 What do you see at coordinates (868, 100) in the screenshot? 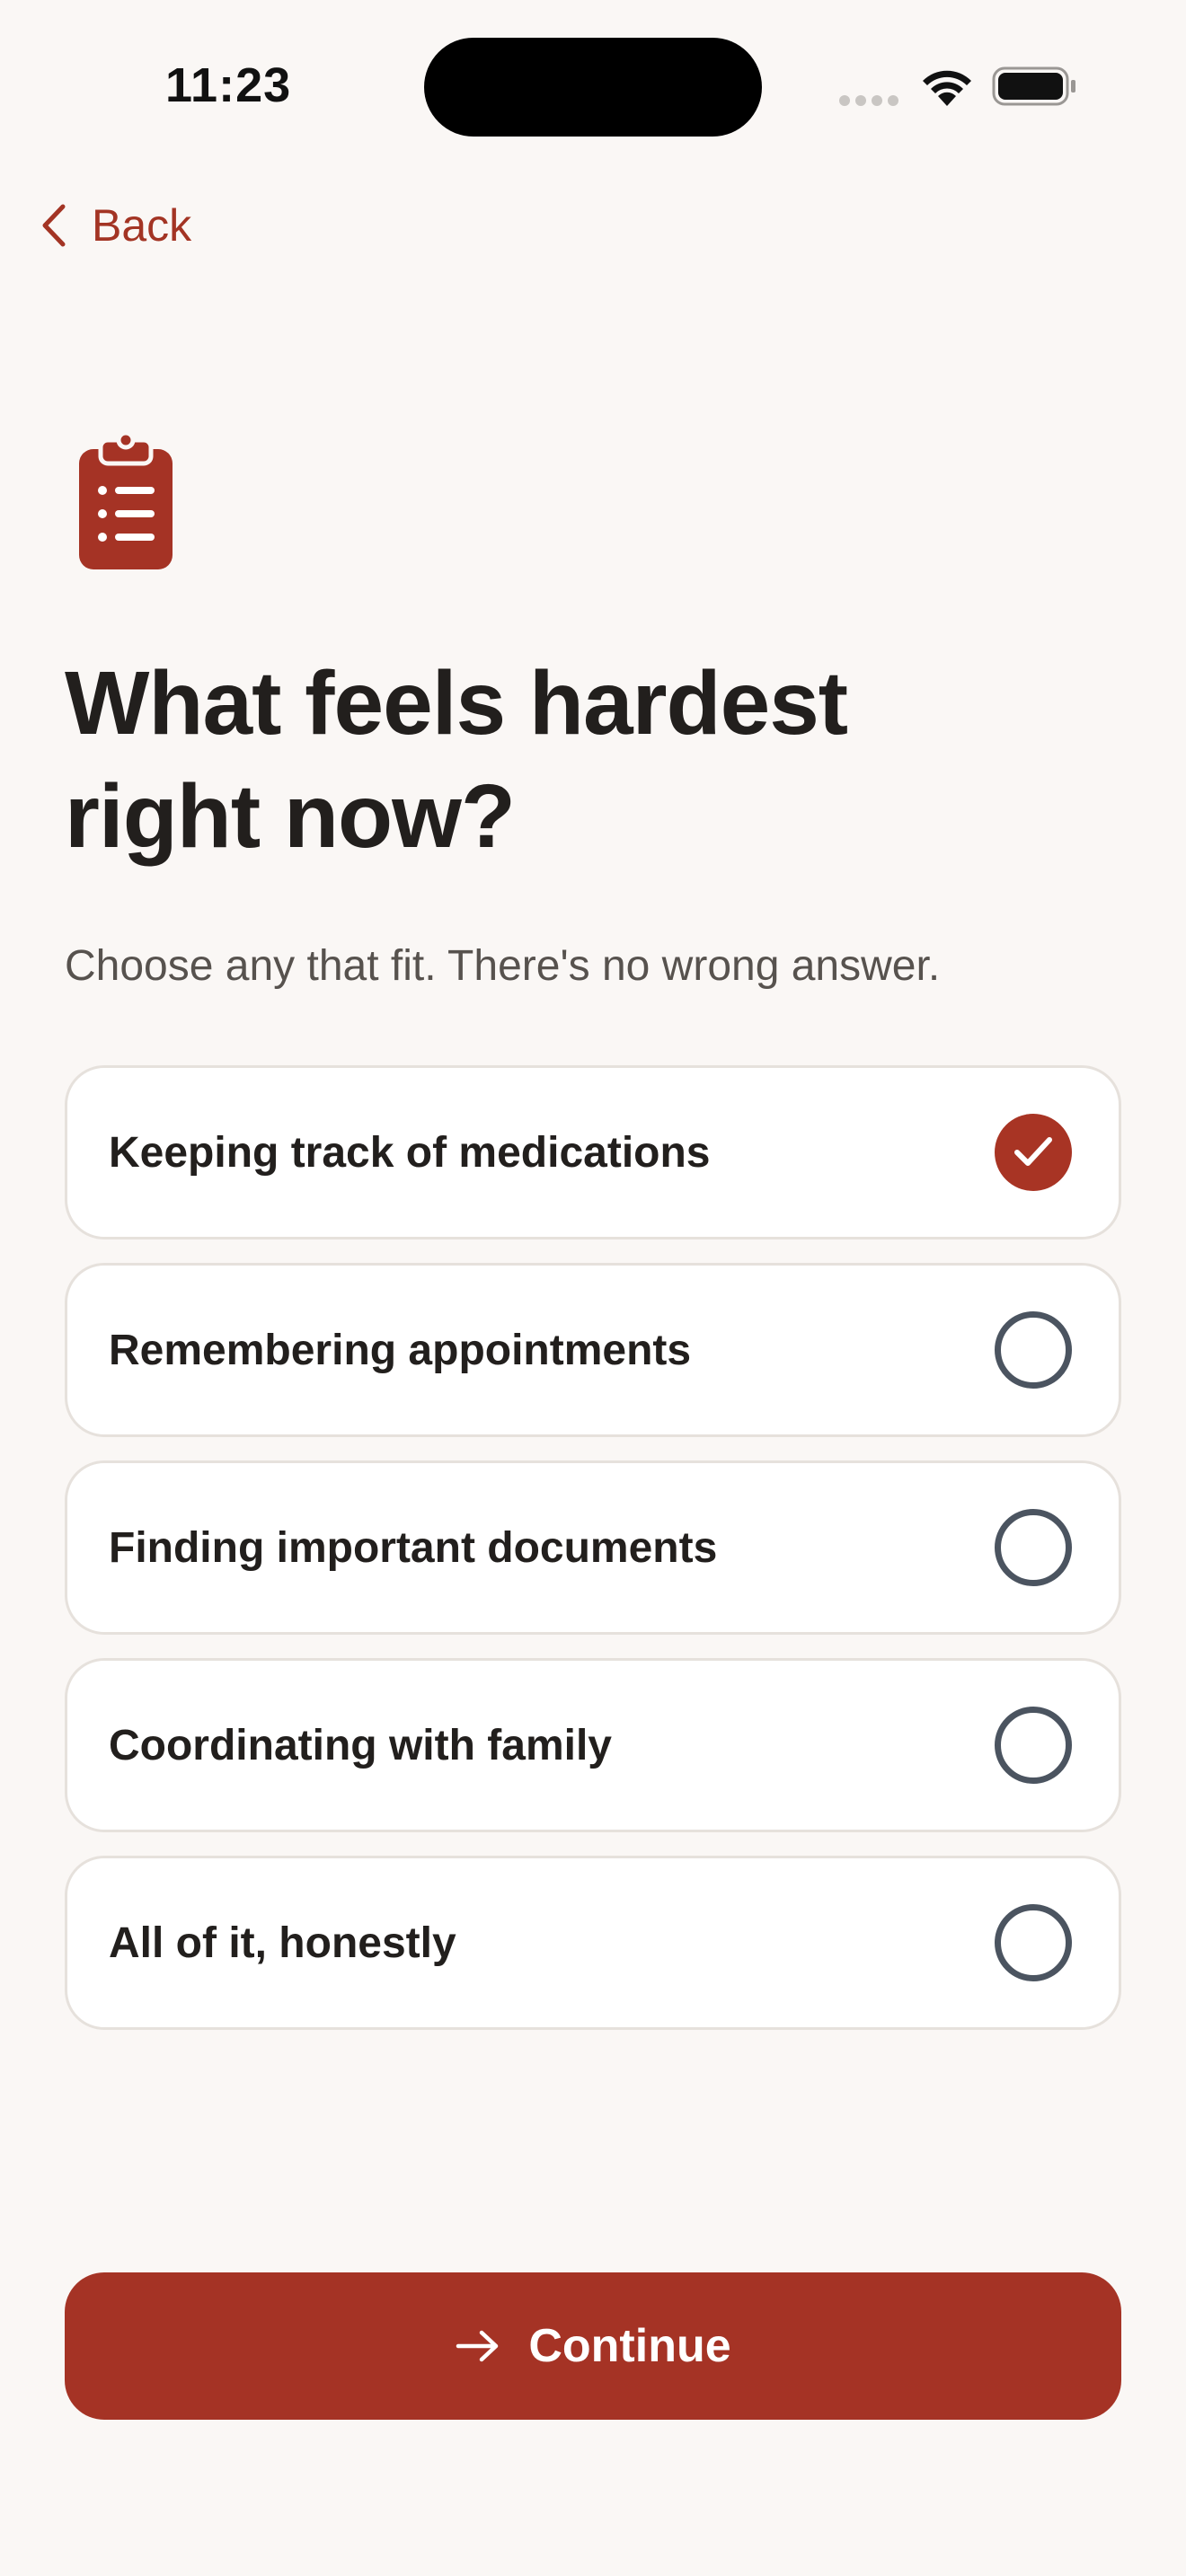
I see `cellular-signal-icon` at bounding box center [868, 100].